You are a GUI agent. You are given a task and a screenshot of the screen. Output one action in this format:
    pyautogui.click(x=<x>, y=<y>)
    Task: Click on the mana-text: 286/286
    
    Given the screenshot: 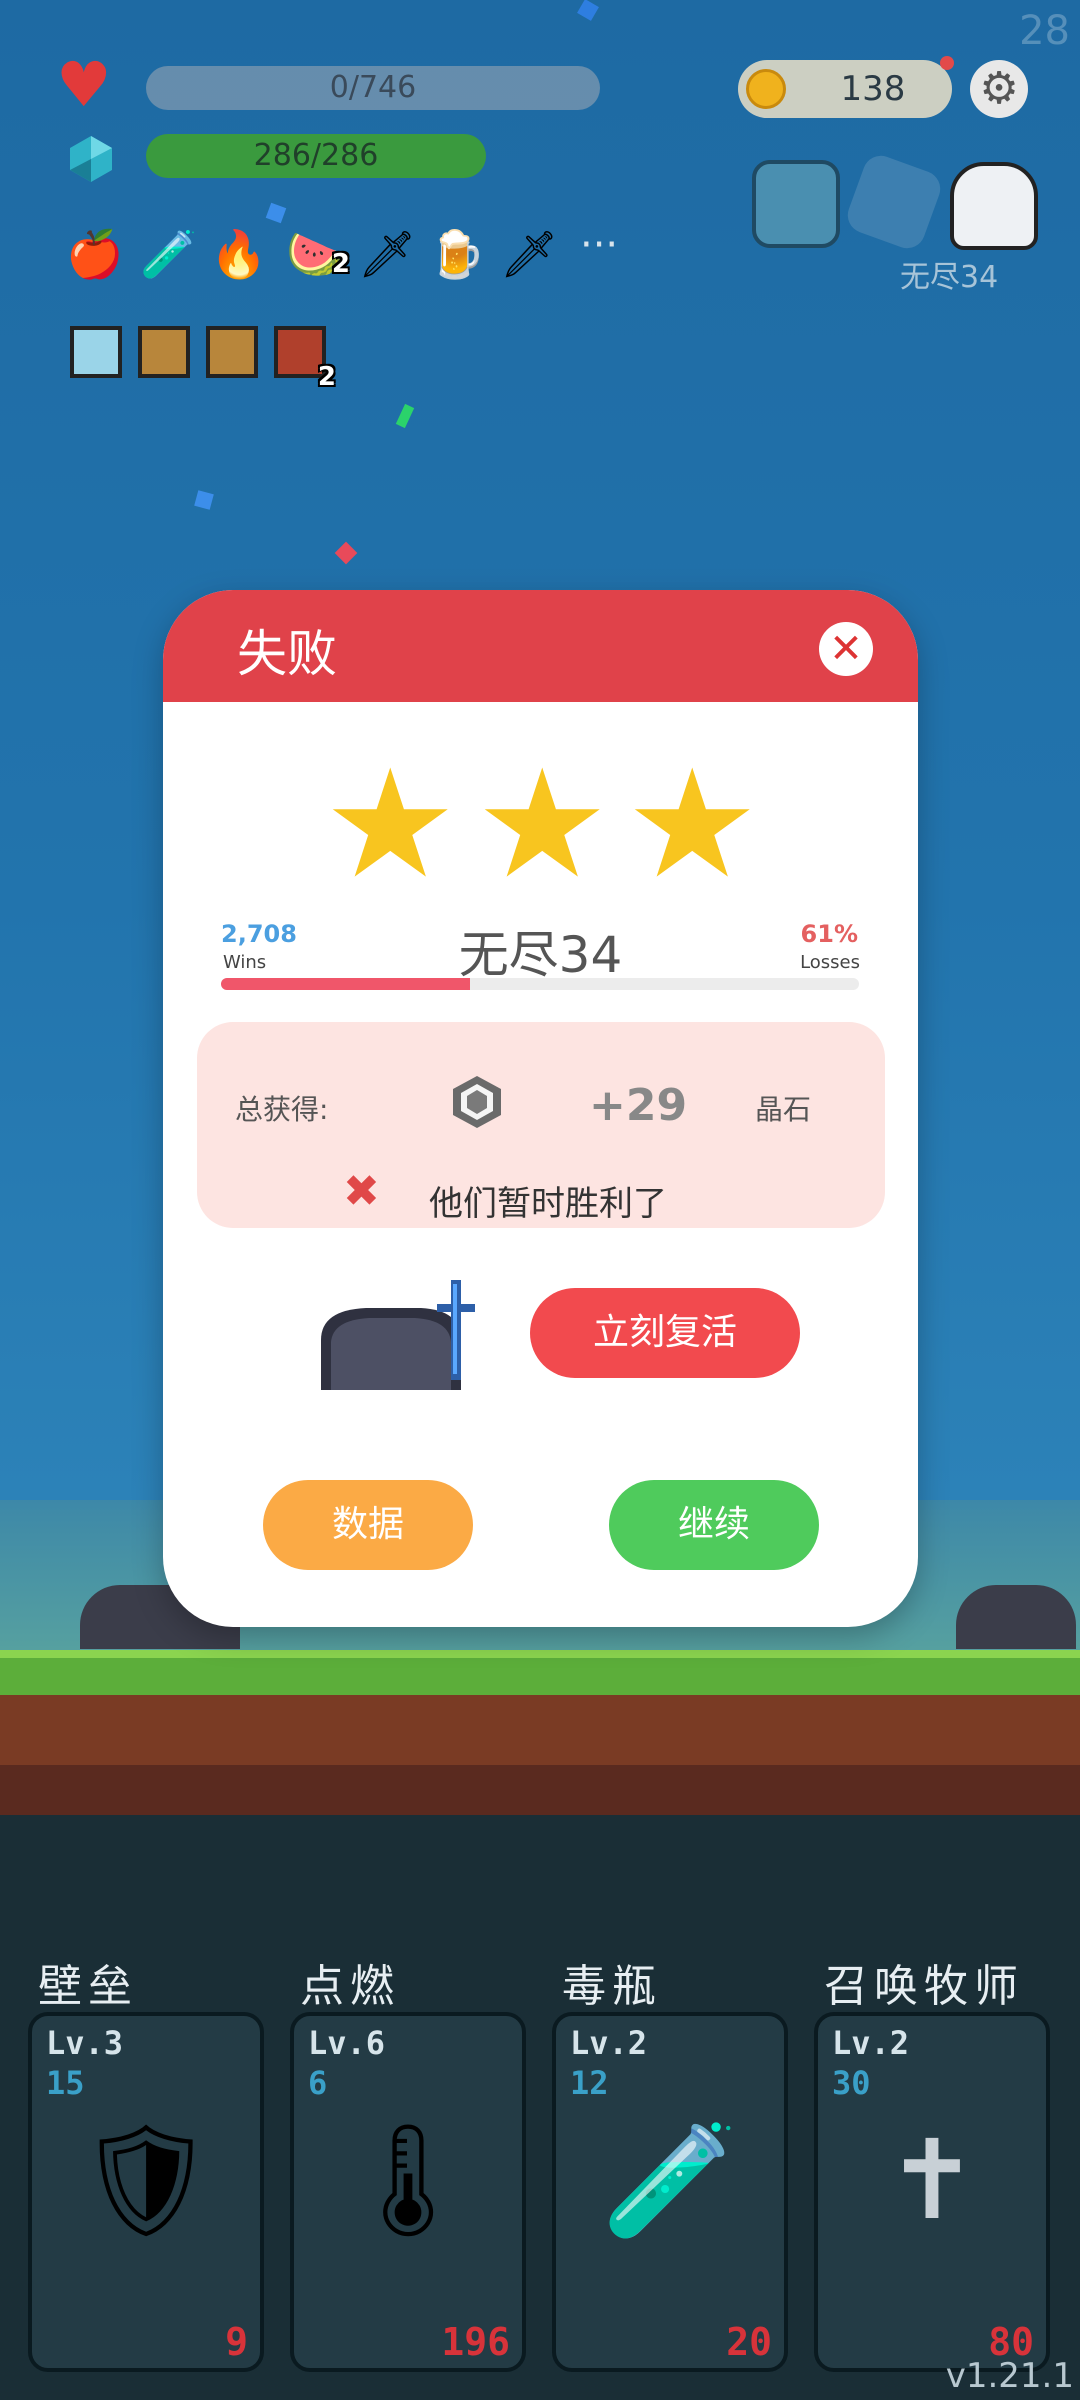 What is the action you would take?
    pyautogui.click(x=316, y=155)
    